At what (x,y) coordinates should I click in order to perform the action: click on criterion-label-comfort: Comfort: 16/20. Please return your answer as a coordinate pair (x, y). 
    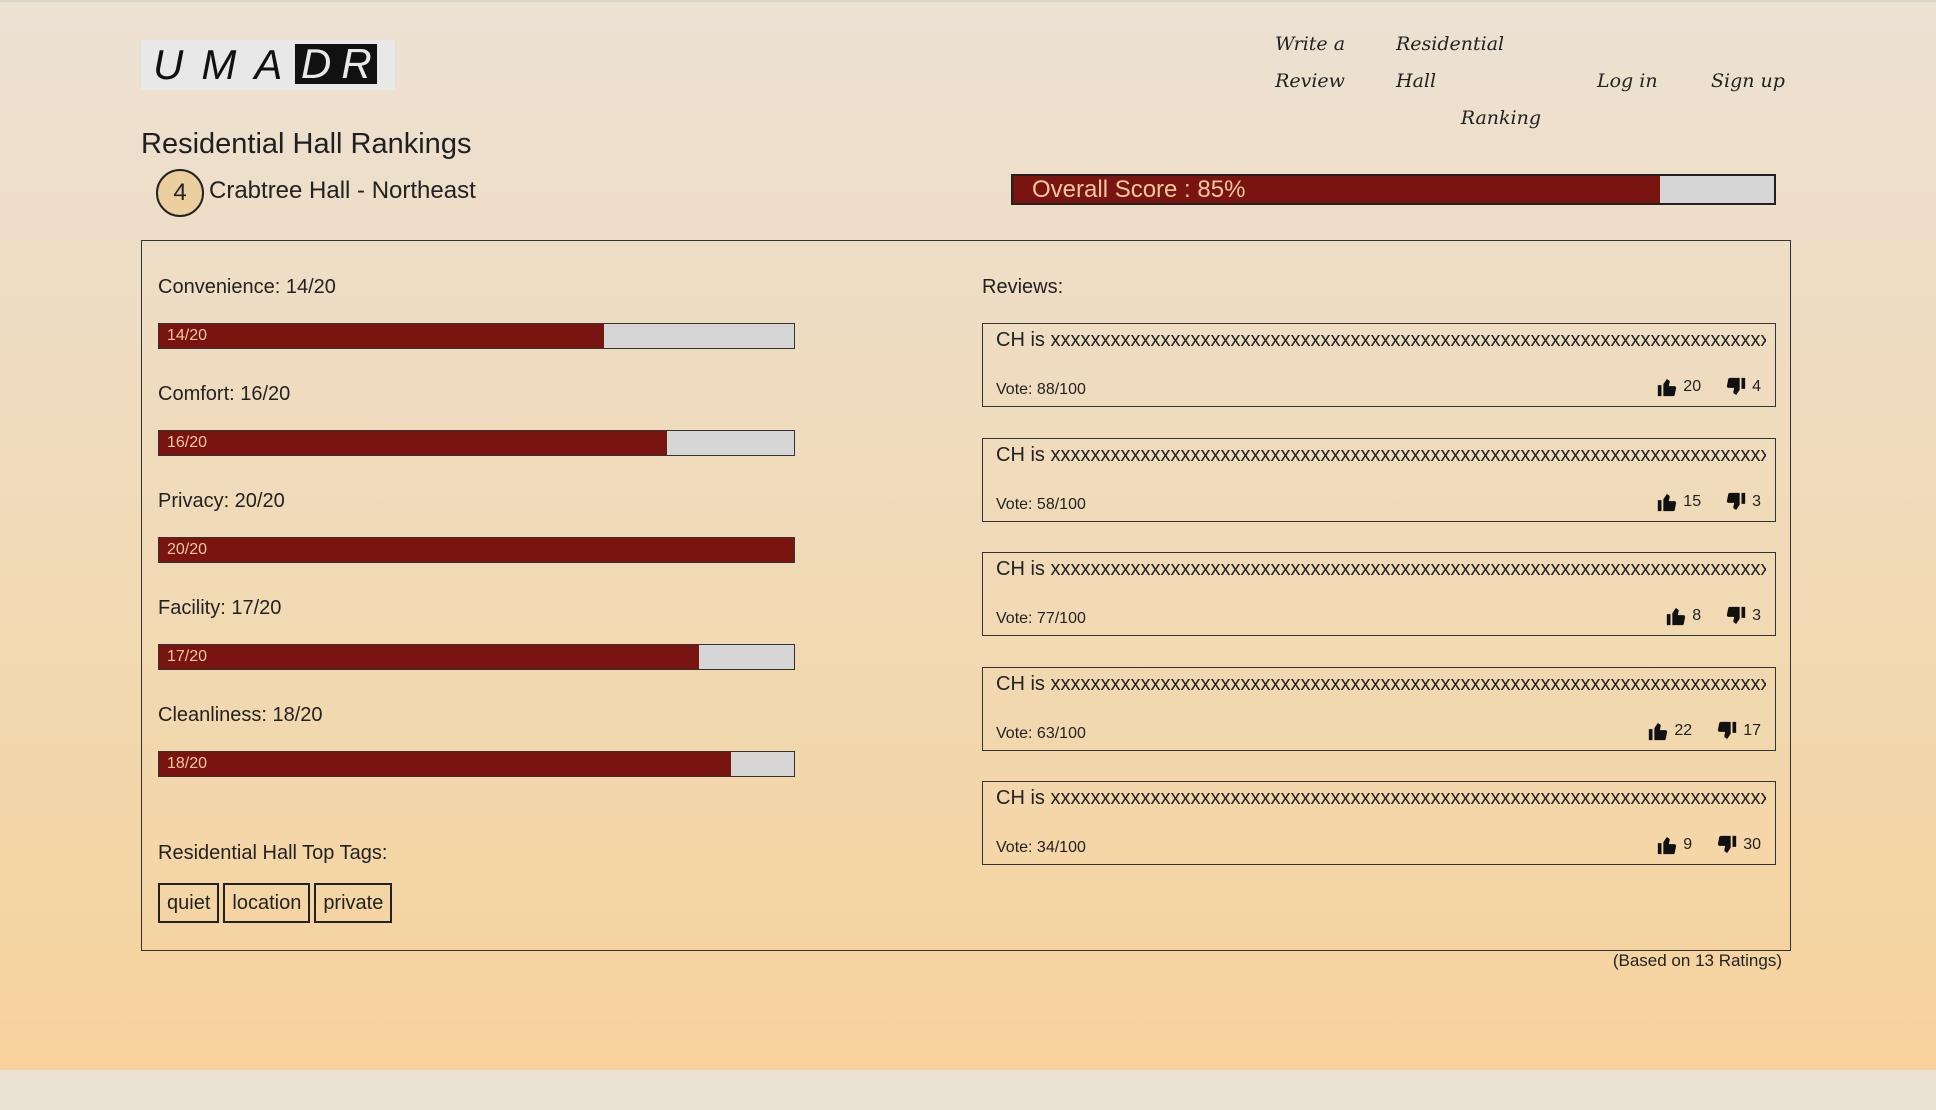
    Looking at the image, I should click on (224, 394).